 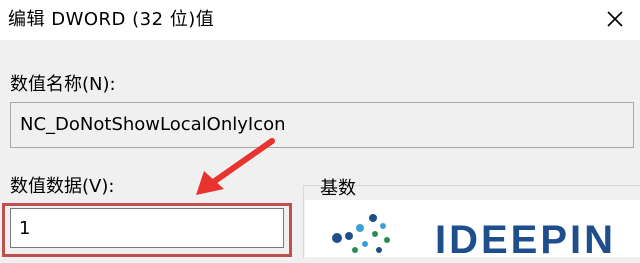 What do you see at coordinates (235, 166) in the screenshot?
I see `red-arrow-annotation` at bounding box center [235, 166].